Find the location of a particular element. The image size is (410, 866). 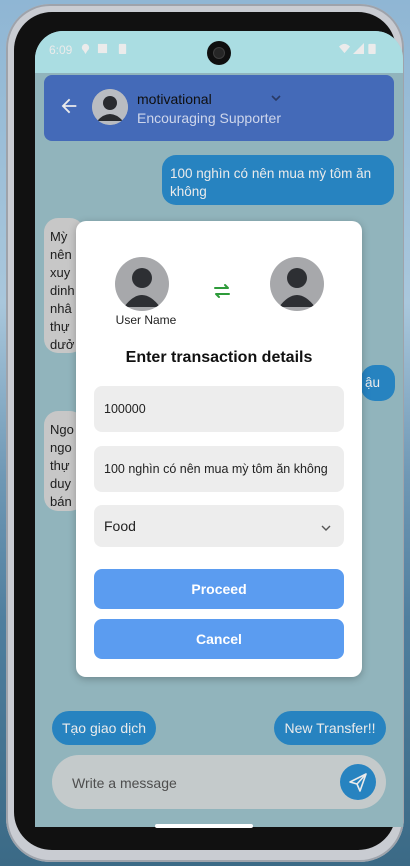

category-select: Food is located at coordinates (219, 526).